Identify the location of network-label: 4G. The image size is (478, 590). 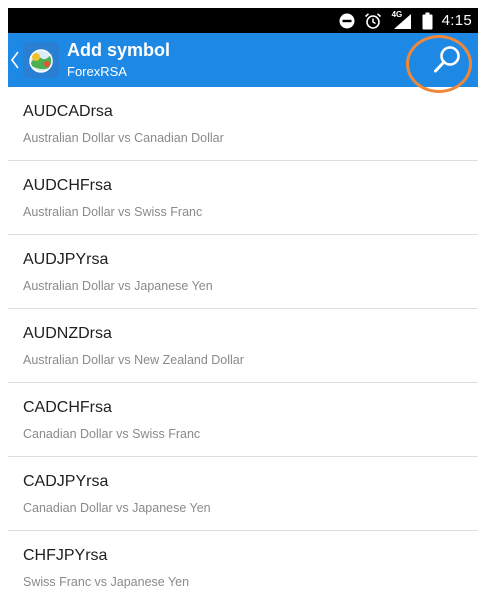
(397, 14).